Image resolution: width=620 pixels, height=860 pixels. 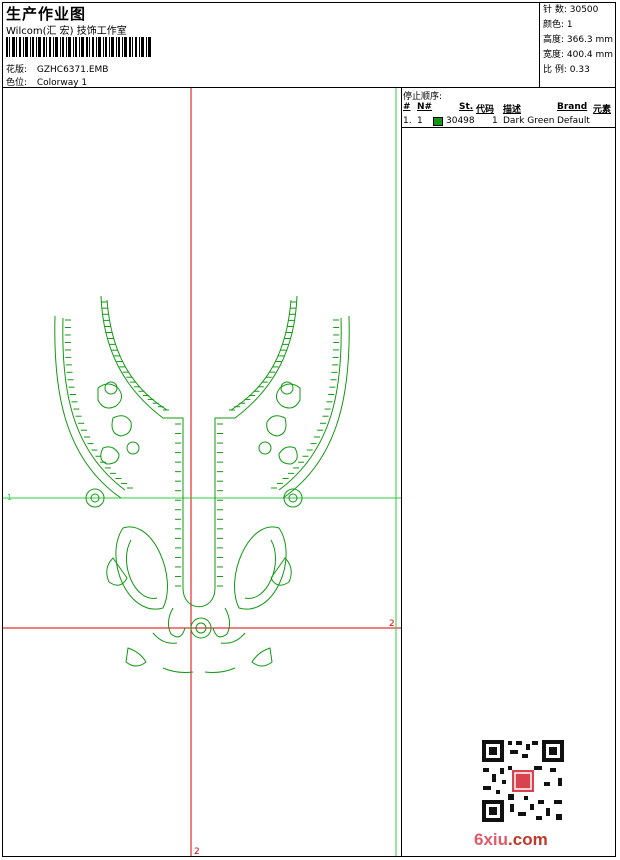 I want to click on left-axis-marker: 1, so click(x=9, y=497).